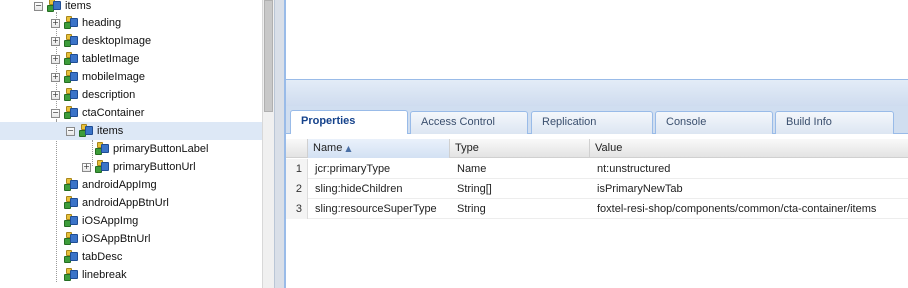 The image size is (908, 288). What do you see at coordinates (279, 144) in the screenshot?
I see `panel-splitter` at bounding box center [279, 144].